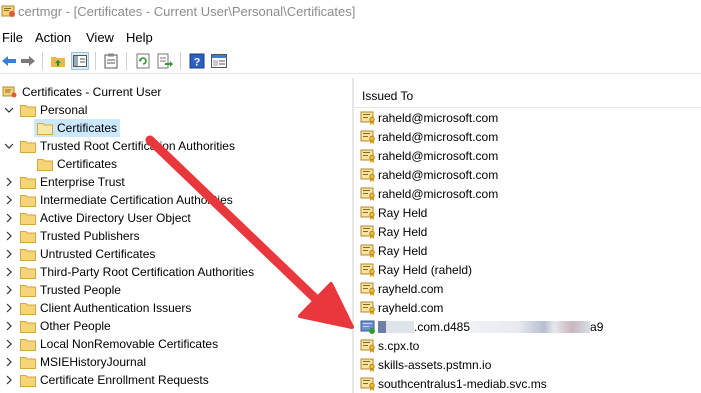 The width and height of the screenshot is (701, 393). I want to click on refresh-icon, so click(143, 61).